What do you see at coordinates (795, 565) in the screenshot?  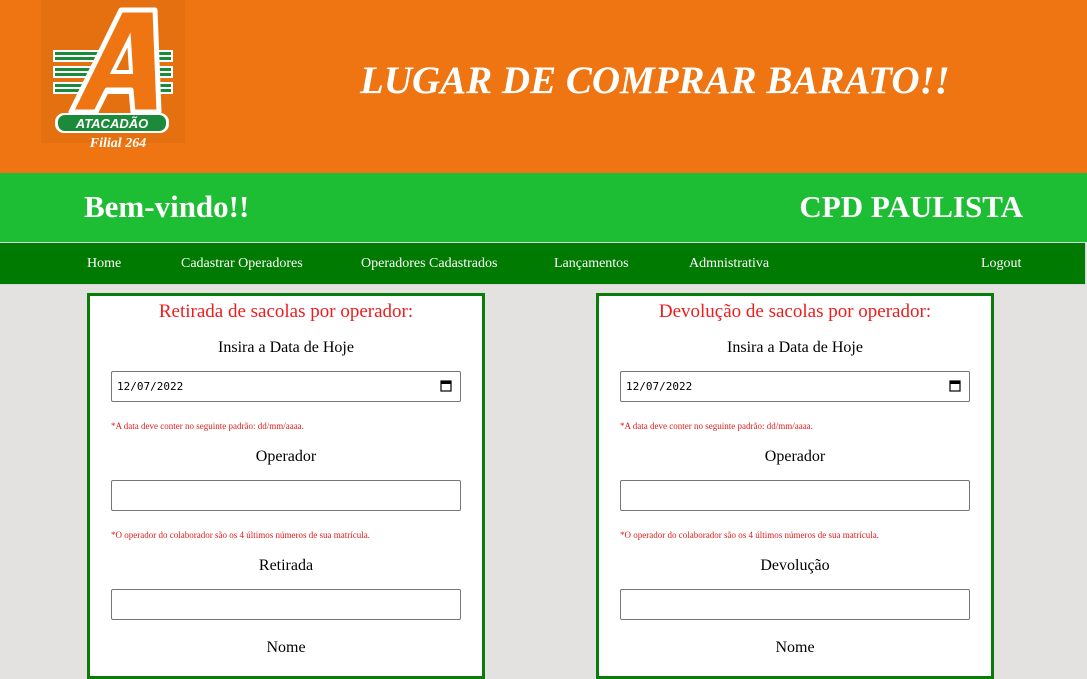 I see `return-label: Devolução` at bounding box center [795, 565].